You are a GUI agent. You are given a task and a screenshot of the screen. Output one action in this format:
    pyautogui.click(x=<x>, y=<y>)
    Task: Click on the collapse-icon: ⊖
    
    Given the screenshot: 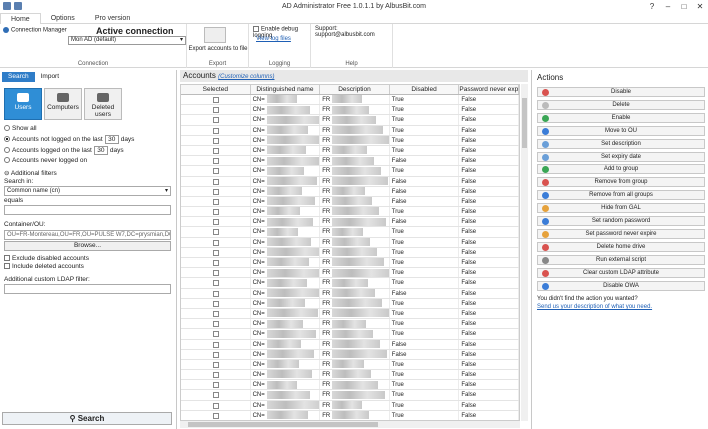 What is the action you would take?
    pyautogui.click(x=7, y=173)
    